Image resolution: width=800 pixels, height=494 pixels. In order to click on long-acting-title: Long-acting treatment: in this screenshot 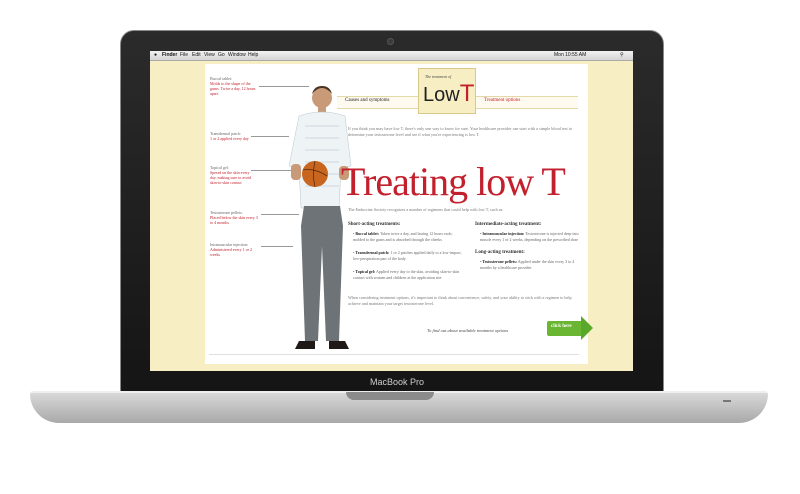, I will do `click(500, 252)`.